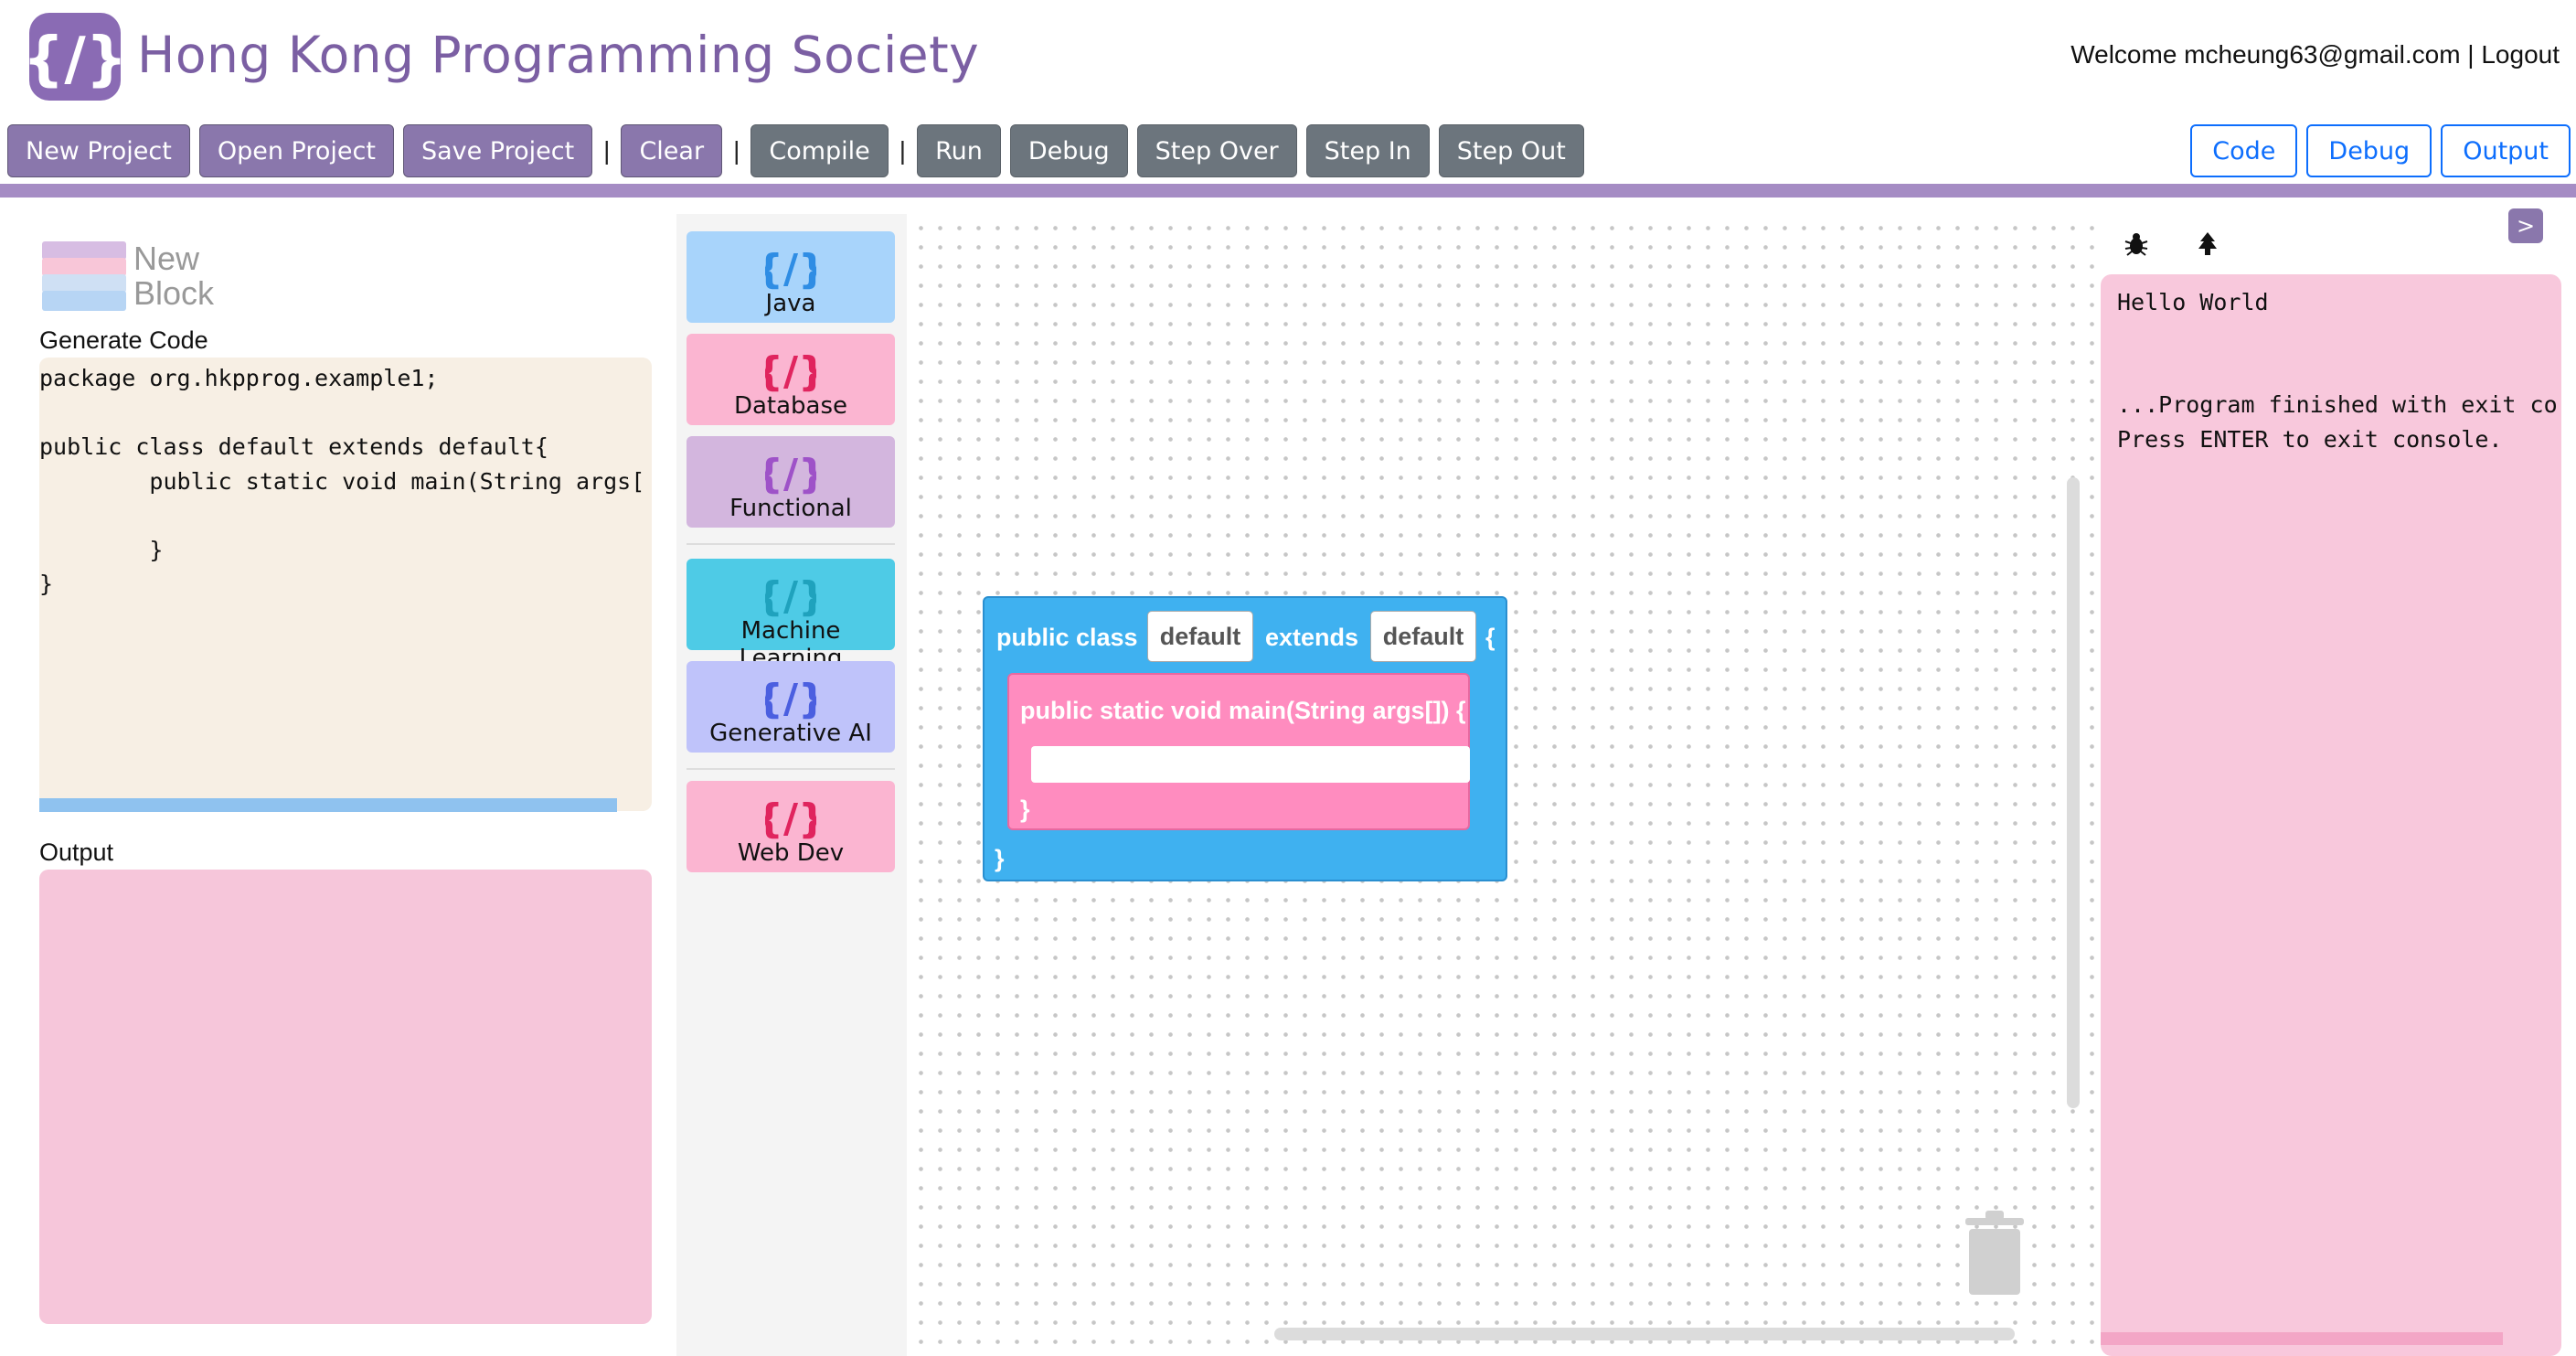  Describe the element at coordinates (1251, 764) in the screenshot. I see `main-method-statement-slot` at that location.